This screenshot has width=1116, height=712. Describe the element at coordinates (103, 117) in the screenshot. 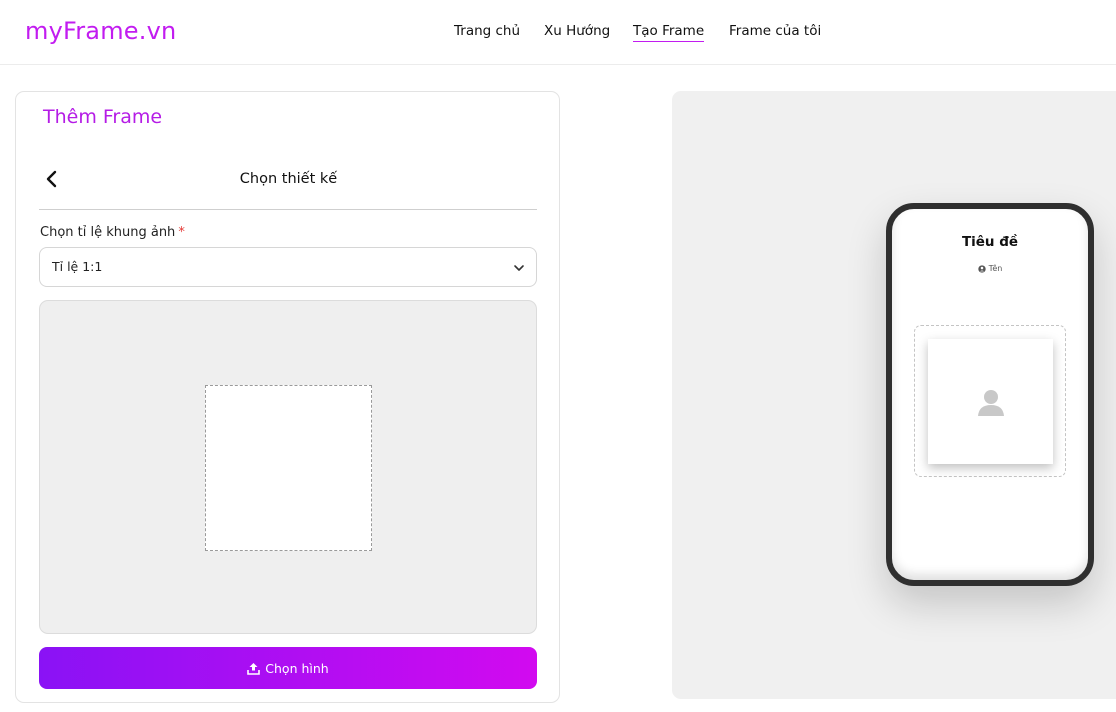

I see `card-title: Thêm Frame` at that location.